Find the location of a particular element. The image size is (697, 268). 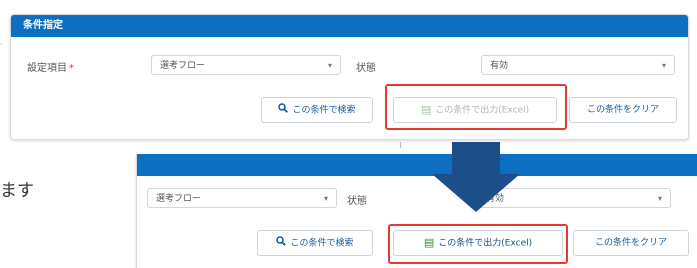

search-button: この条件で検索 is located at coordinates (317, 110).